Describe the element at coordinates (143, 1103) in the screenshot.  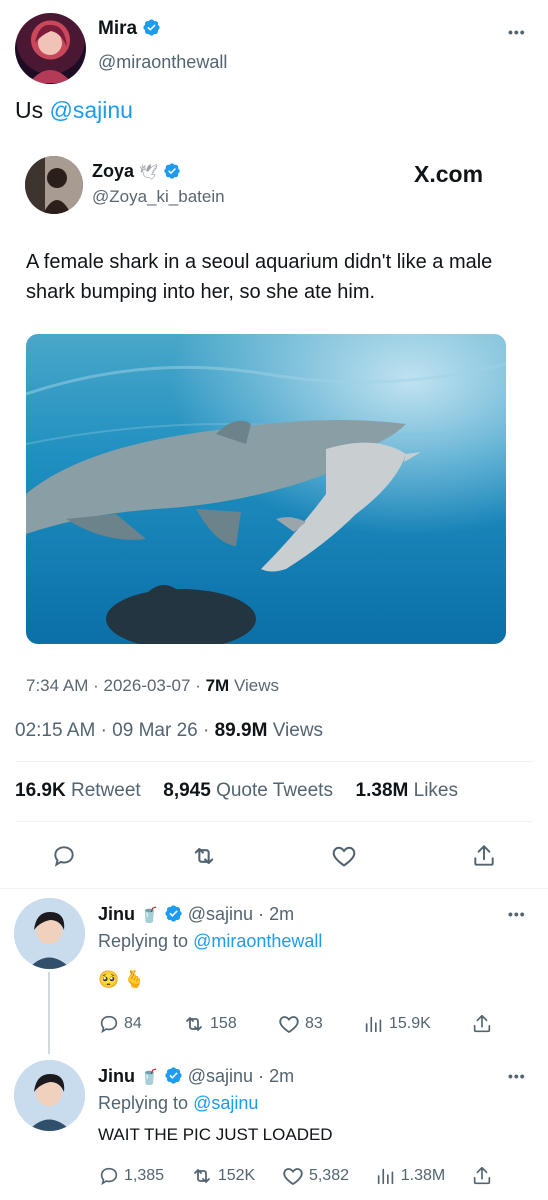
I see `replying-label: Replying to` at that location.